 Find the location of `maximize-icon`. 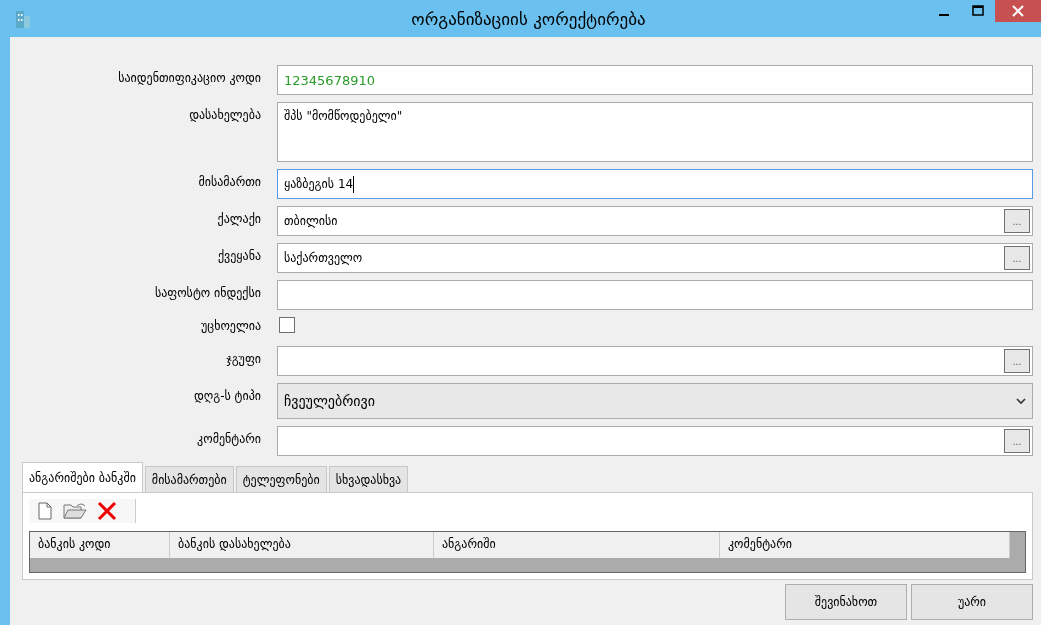

maximize-icon is located at coordinates (978, 11).